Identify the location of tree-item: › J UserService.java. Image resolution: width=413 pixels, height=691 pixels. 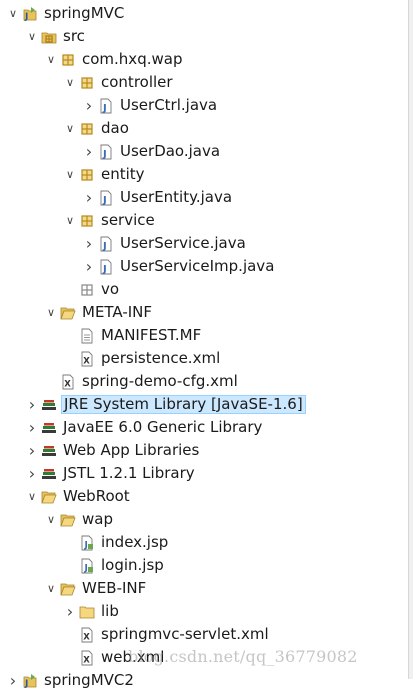
(206, 243).